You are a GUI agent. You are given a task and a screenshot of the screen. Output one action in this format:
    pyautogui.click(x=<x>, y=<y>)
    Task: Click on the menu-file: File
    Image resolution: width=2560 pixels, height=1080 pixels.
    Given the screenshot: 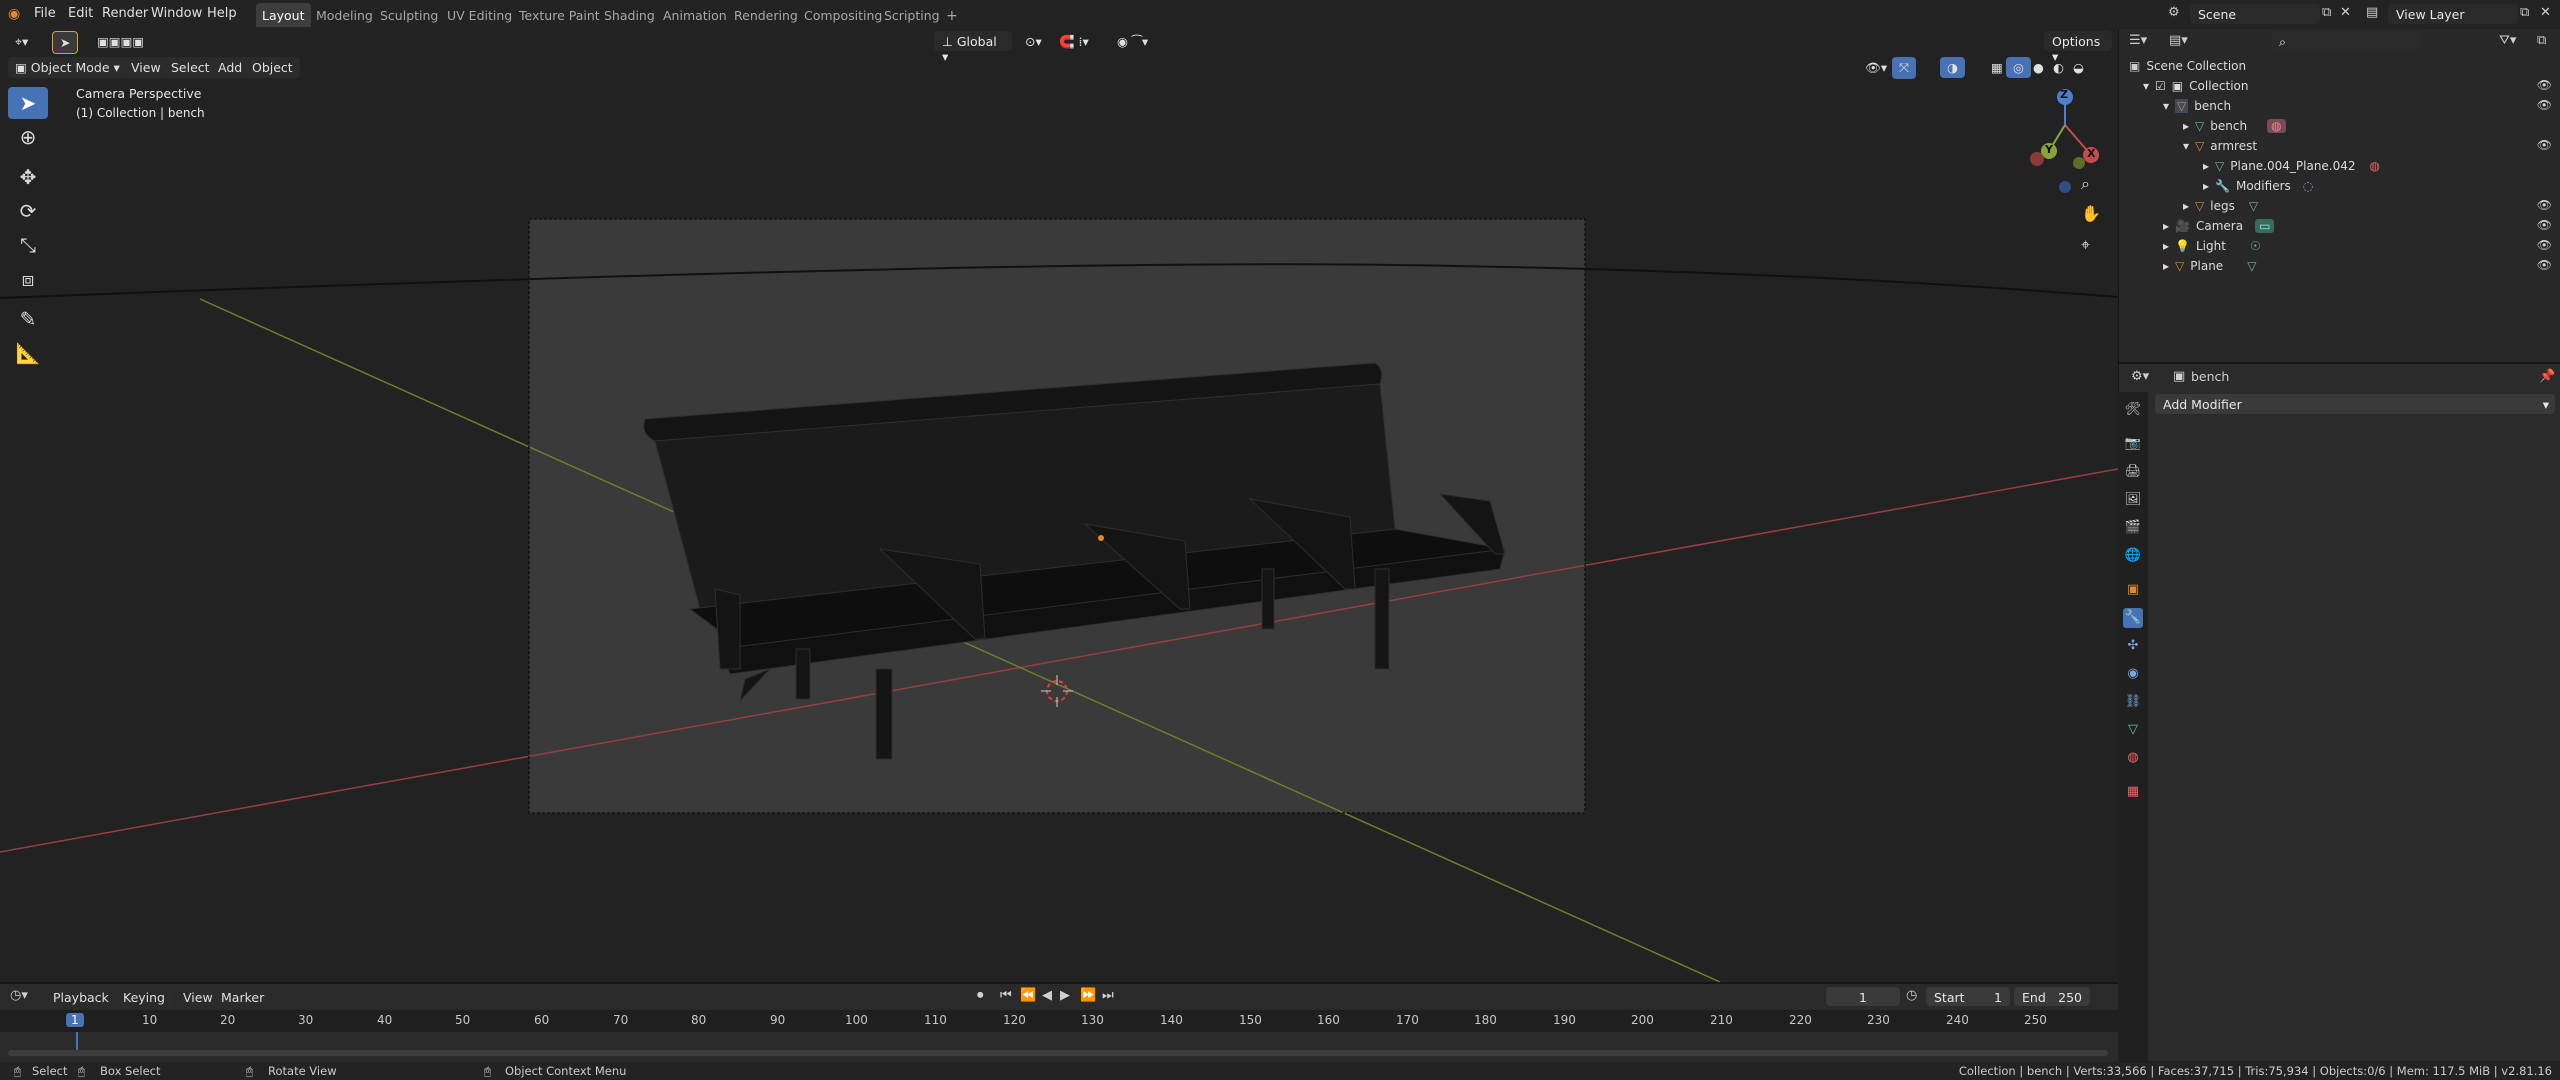 What is the action you would take?
    pyautogui.click(x=45, y=13)
    